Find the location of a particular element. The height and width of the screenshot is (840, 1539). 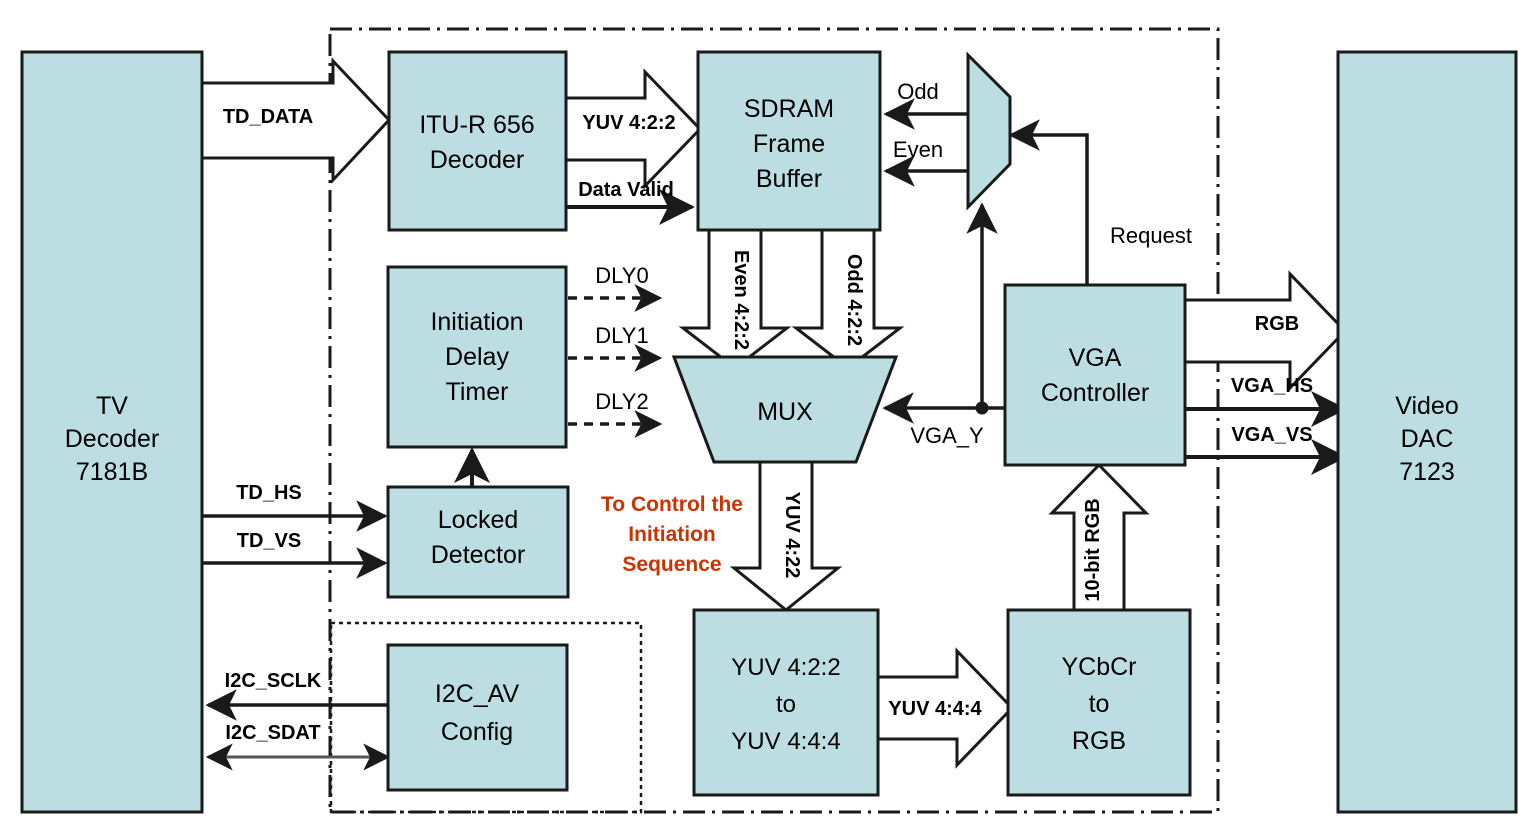

wire-vga-y is located at coordinates (943, 313).